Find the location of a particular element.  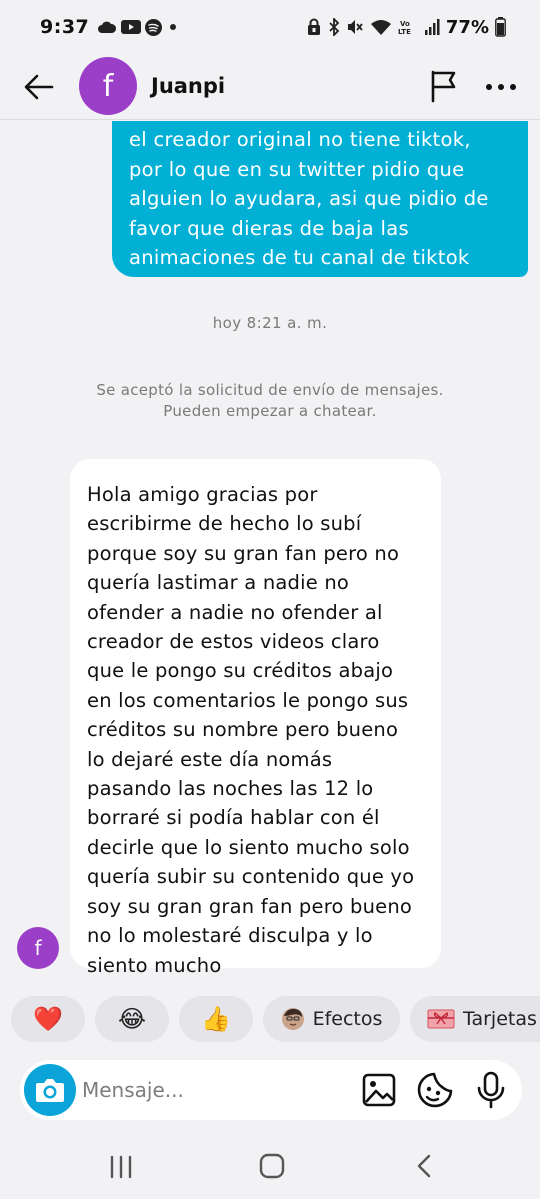

status-icons-left is located at coordinates (138, 27).